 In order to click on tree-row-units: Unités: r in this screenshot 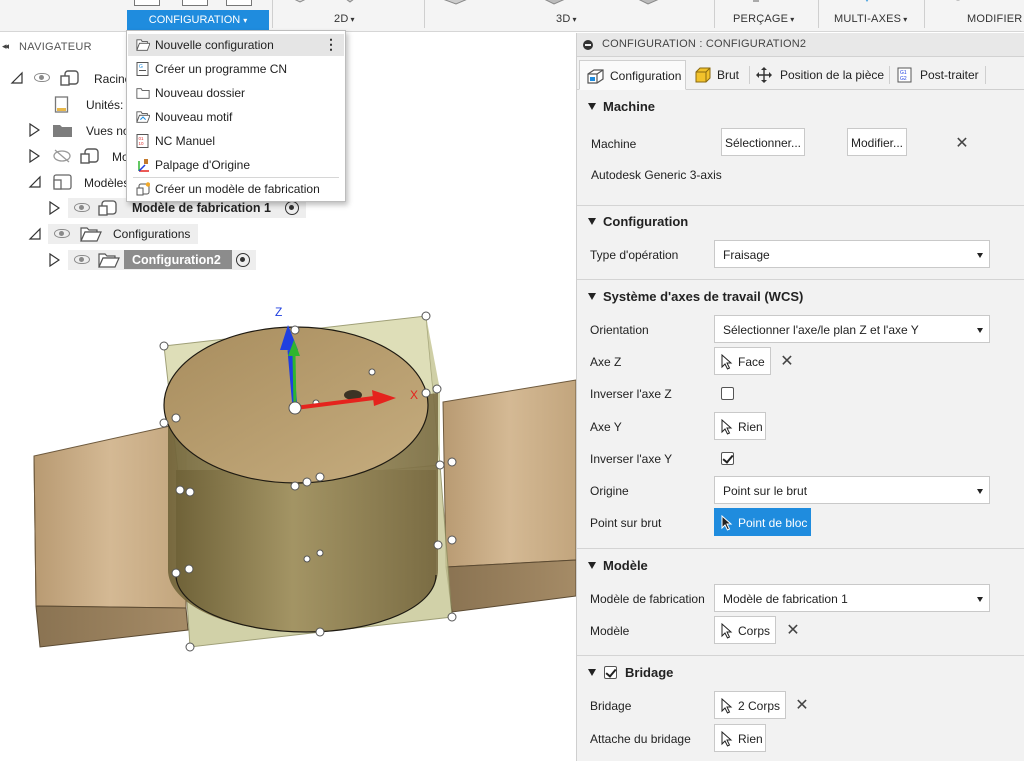, I will do `click(70, 104)`.